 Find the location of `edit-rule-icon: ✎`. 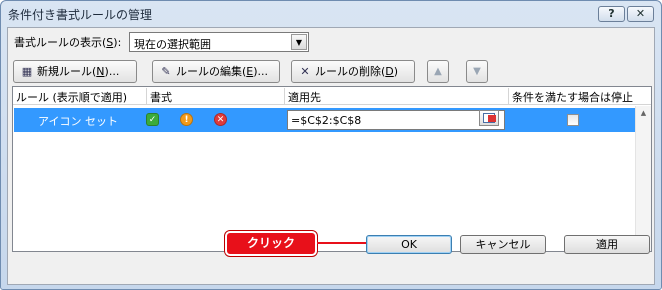

edit-rule-icon: ✎ is located at coordinates (166, 71).